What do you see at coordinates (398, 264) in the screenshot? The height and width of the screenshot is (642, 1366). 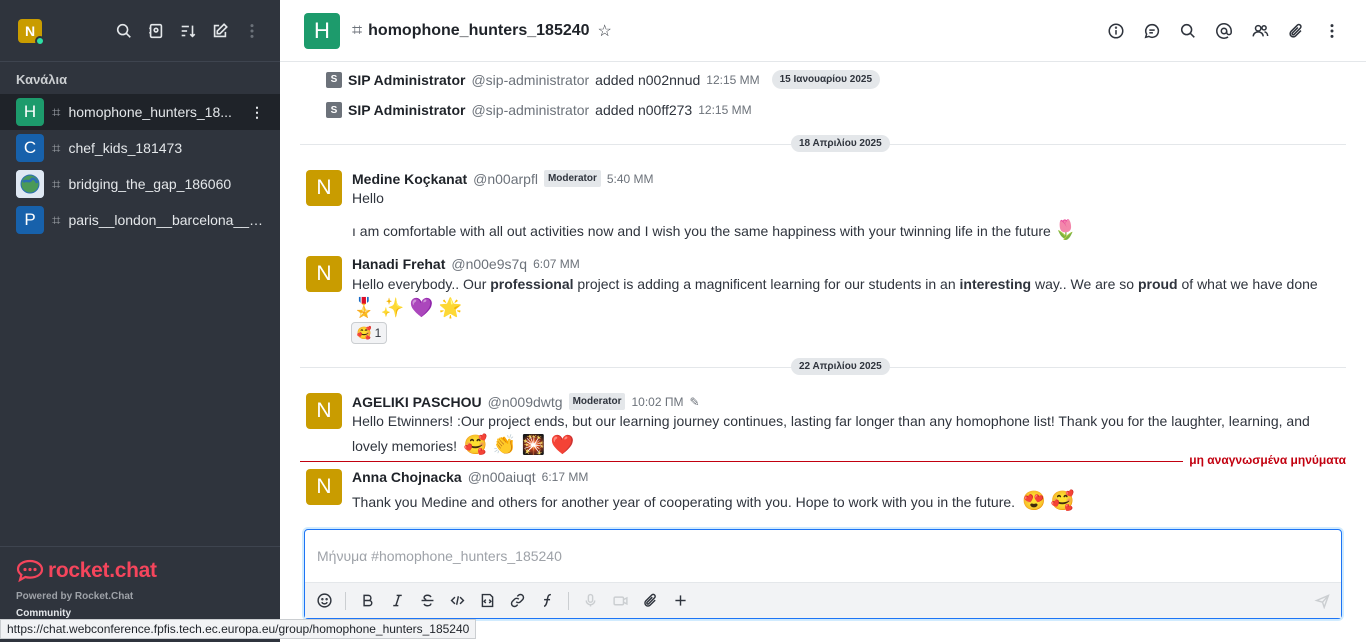 I see `message-username: Hanadi Frehat` at bounding box center [398, 264].